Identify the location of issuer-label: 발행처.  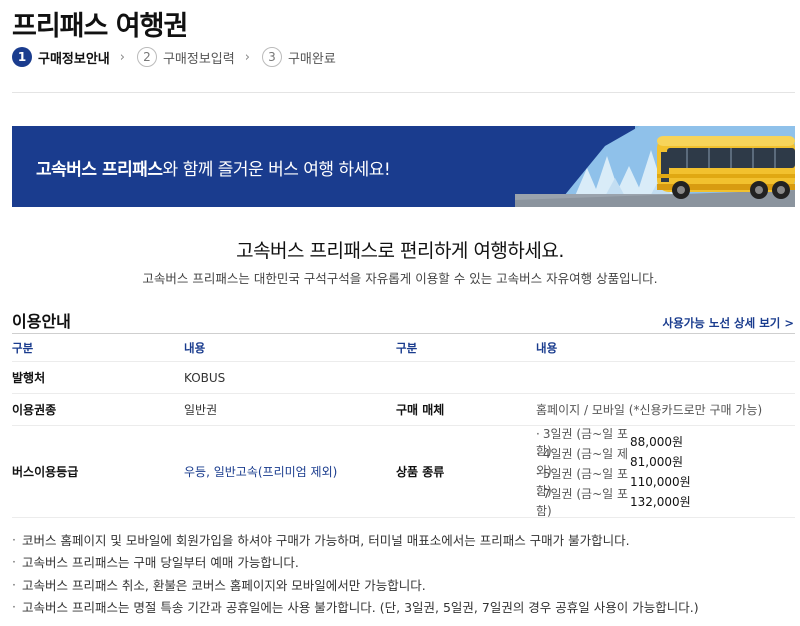
(29, 378).